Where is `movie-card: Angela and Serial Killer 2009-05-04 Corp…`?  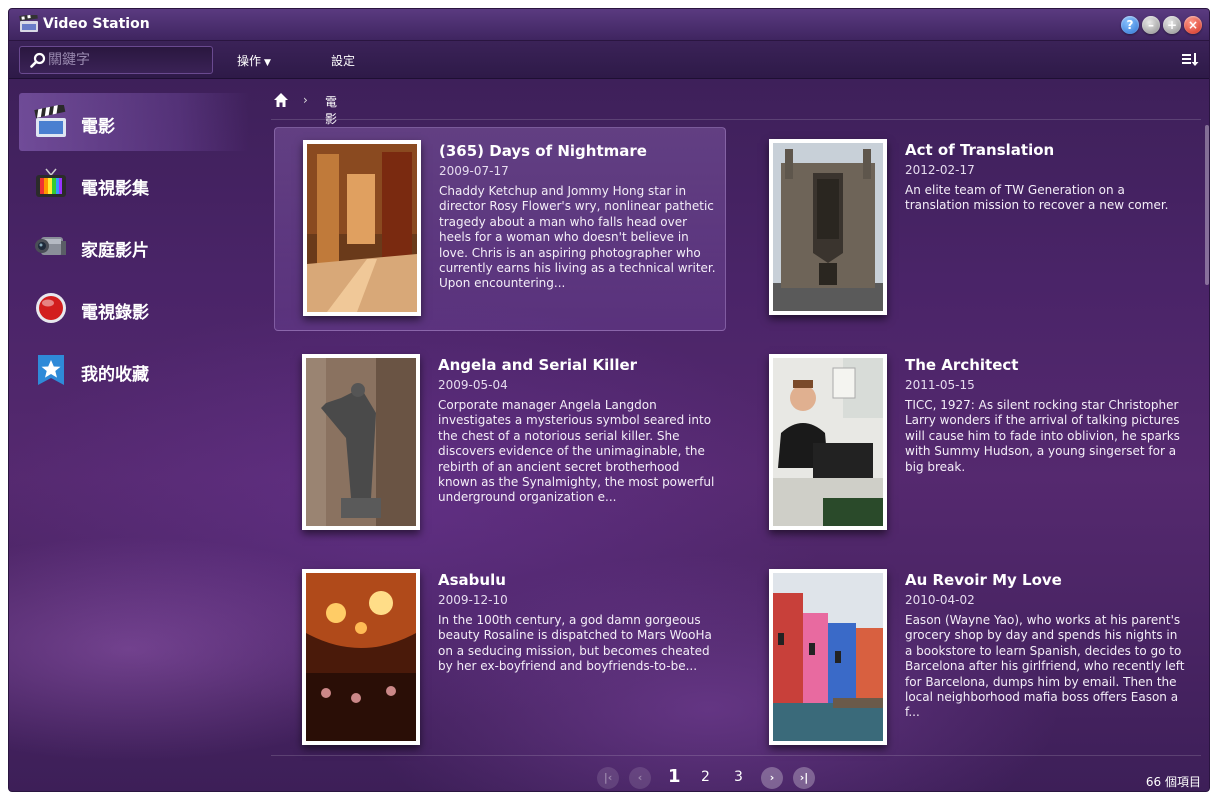 movie-card: Angela and Serial Killer 2009-05-04 Corp… is located at coordinates (500, 444).